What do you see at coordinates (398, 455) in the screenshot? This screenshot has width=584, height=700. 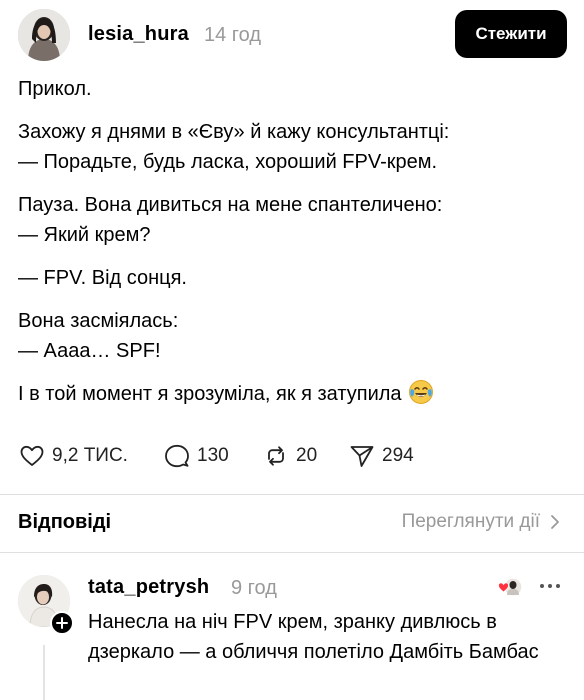 I see `share-count: 294` at bounding box center [398, 455].